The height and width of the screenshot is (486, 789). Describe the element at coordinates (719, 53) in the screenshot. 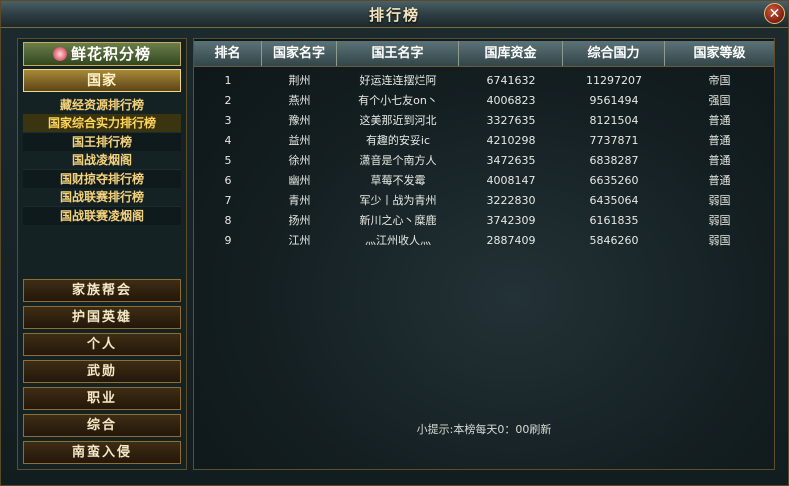

I see `header-country-level: 国家等级` at that location.